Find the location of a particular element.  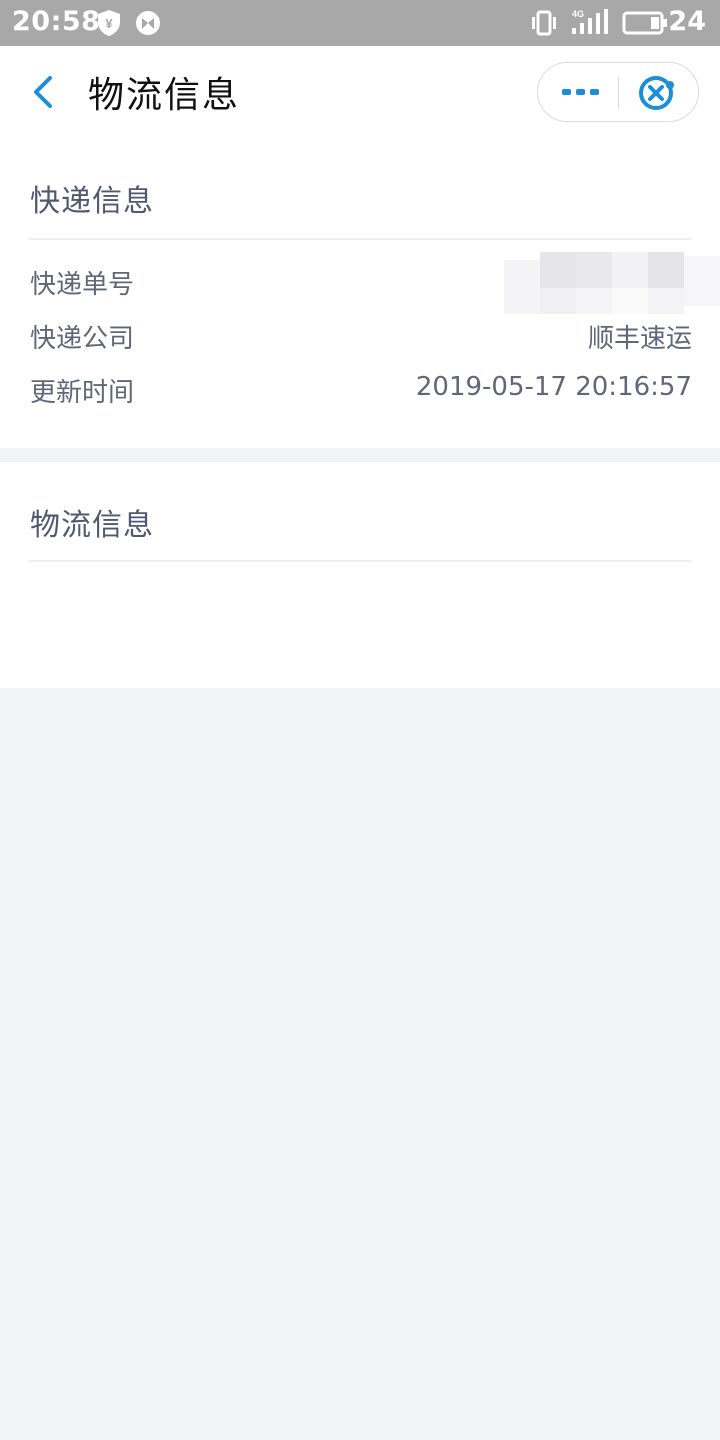

signal-icon: 4G is located at coordinates (590, 21).